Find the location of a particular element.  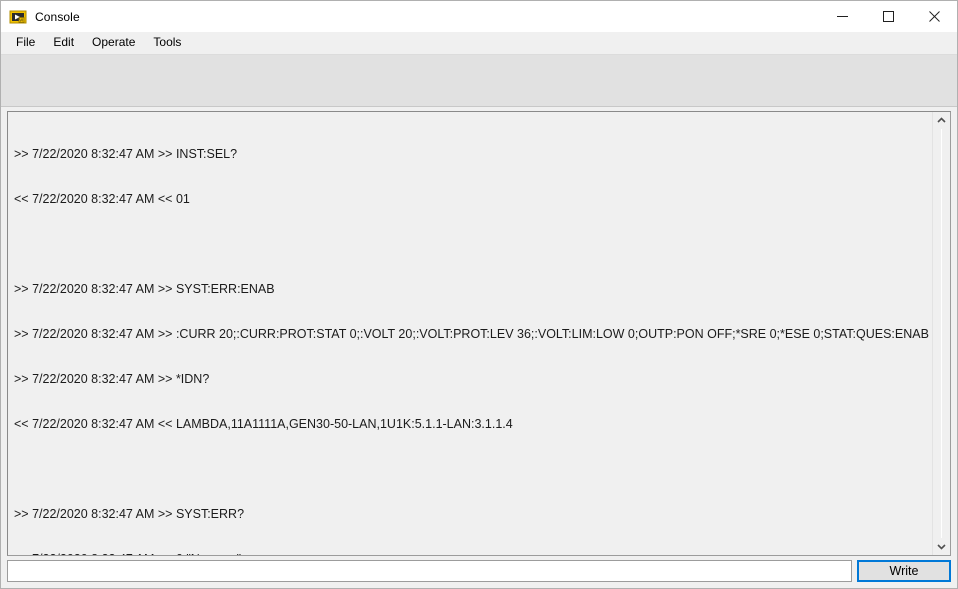

chevron-down-icon is located at coordinates (941, 547).